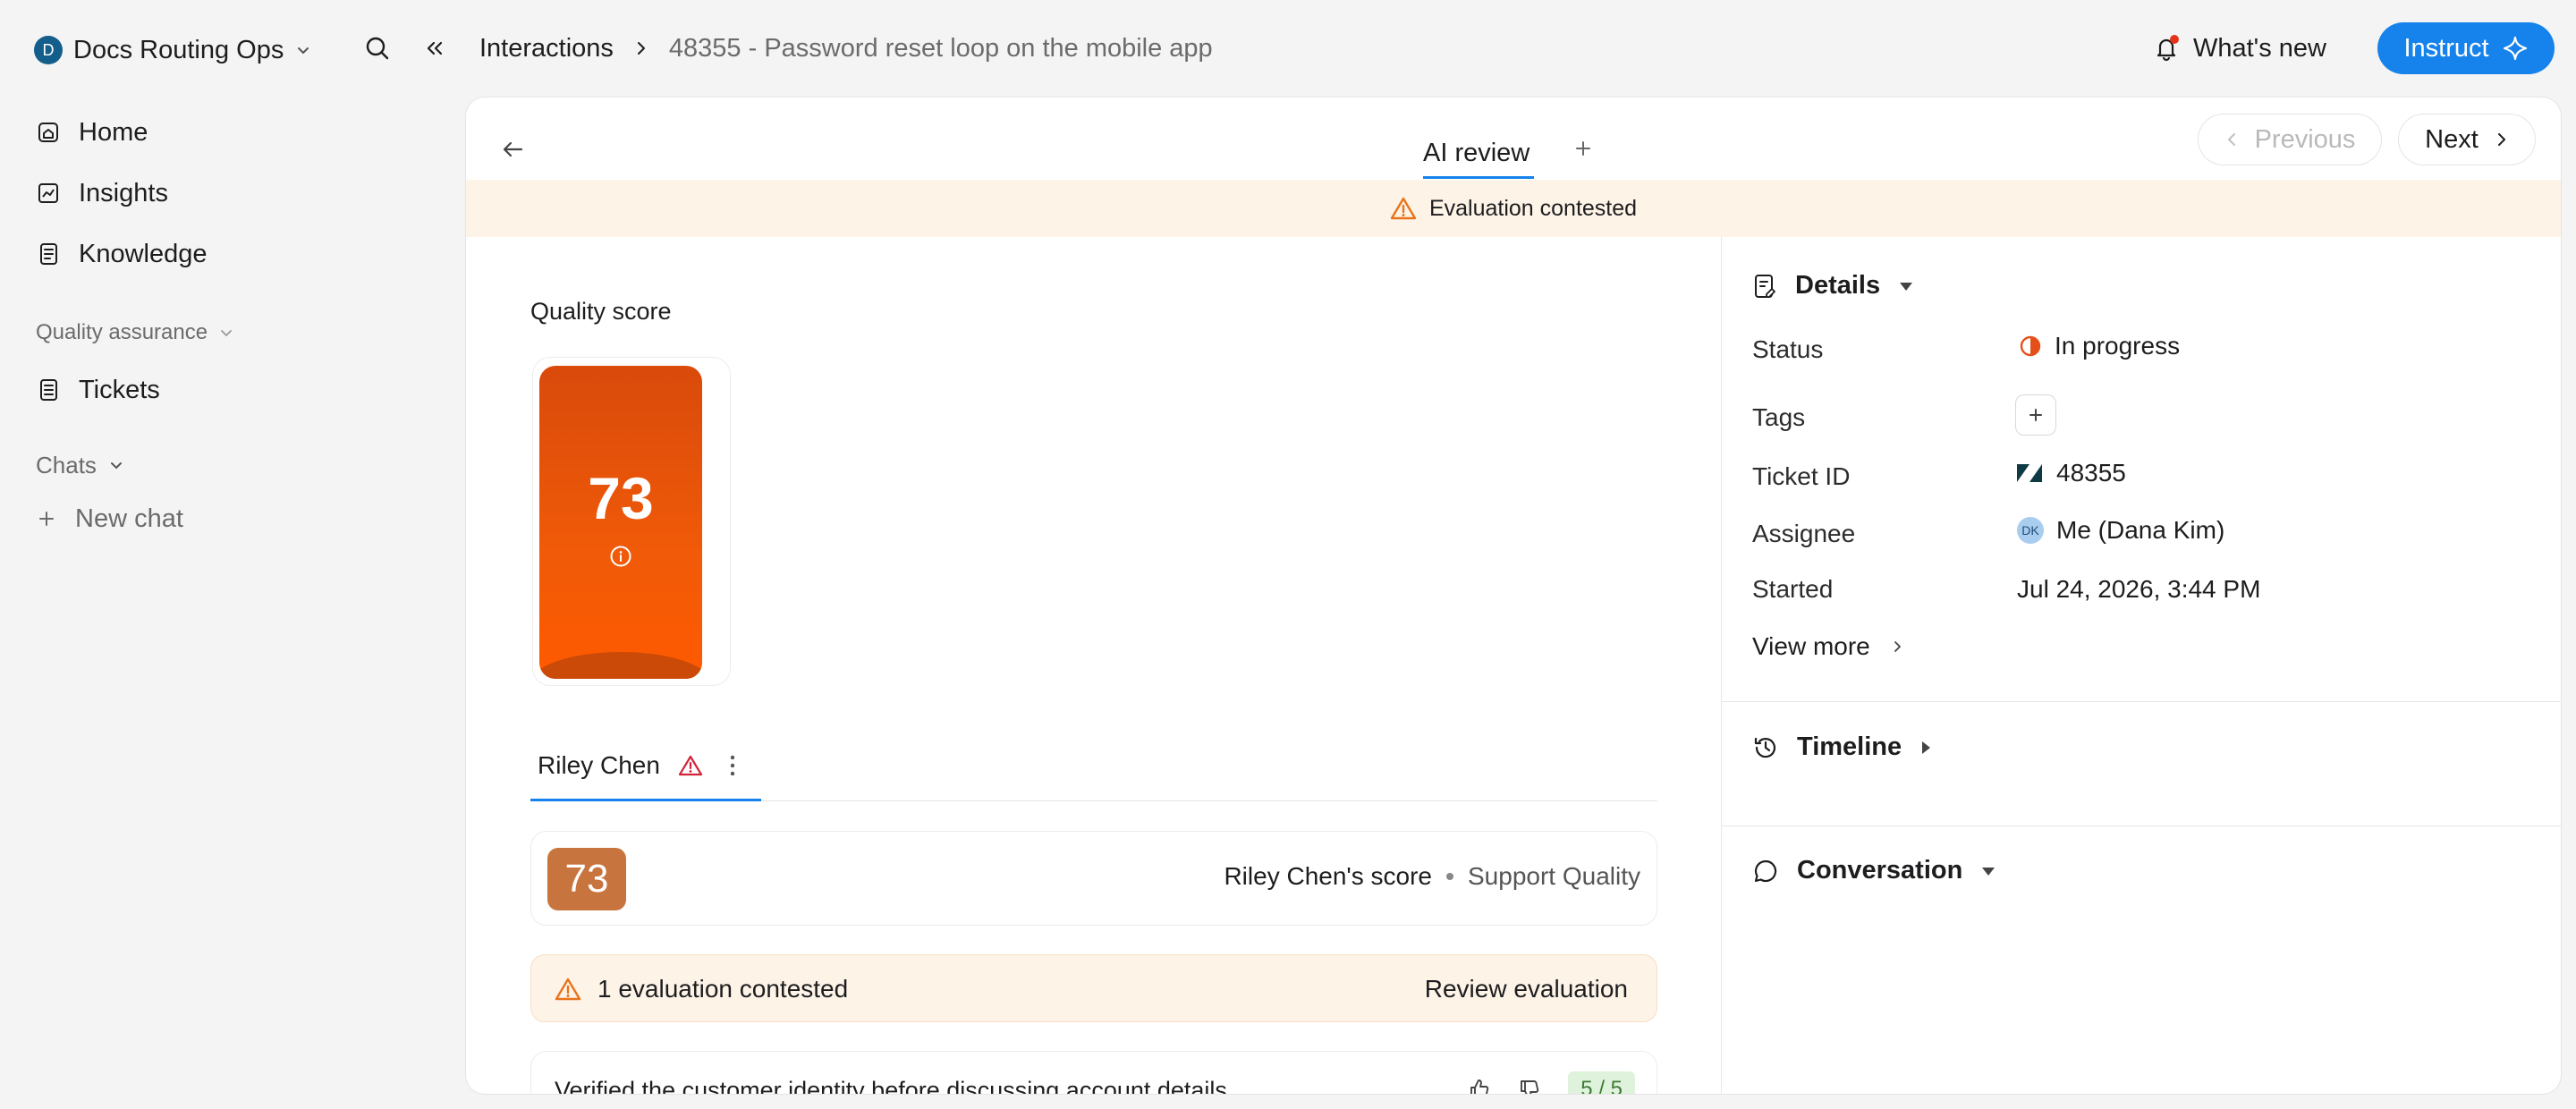 This screenshot has width=2576, height=1109. Describe the element at coordinates (1849, 747) in the screenshot. I see `timeline-title: Timeline` at that location.